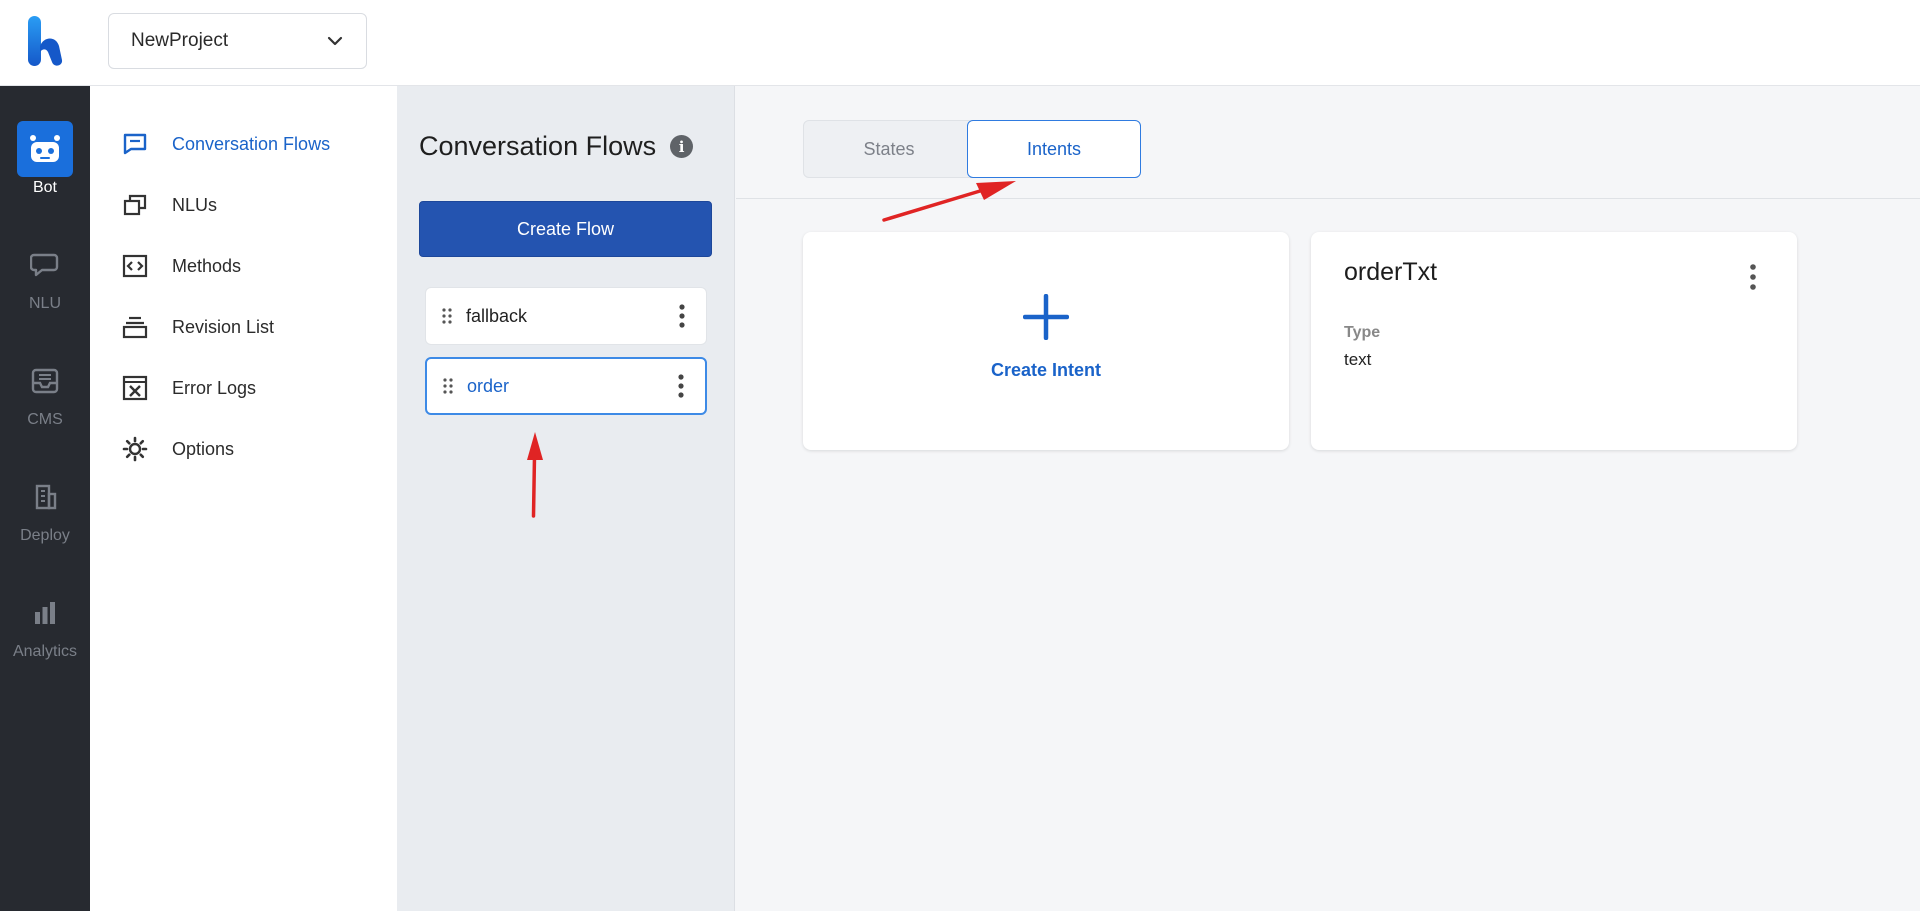  I want to click on create-intent-label: Create Intent, so click(1046, 370).